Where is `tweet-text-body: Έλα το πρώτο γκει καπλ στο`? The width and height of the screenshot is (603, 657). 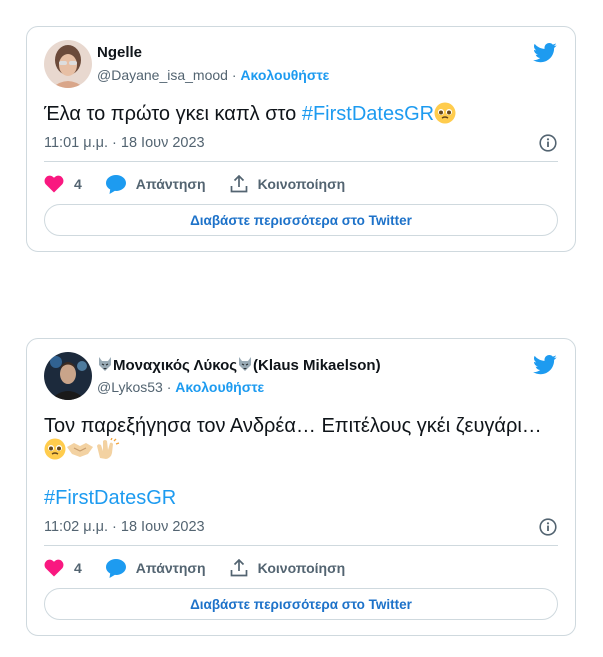
tweet-text-body: Έλα το πρώτο γκει καπλ στο is located at coordinates (173, 114).